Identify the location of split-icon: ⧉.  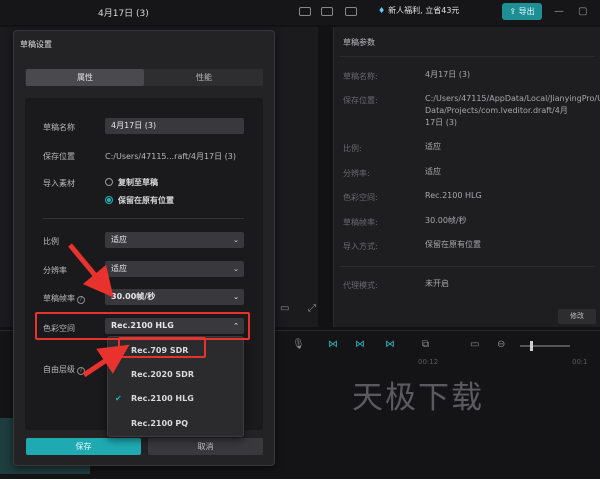
(425, 344).